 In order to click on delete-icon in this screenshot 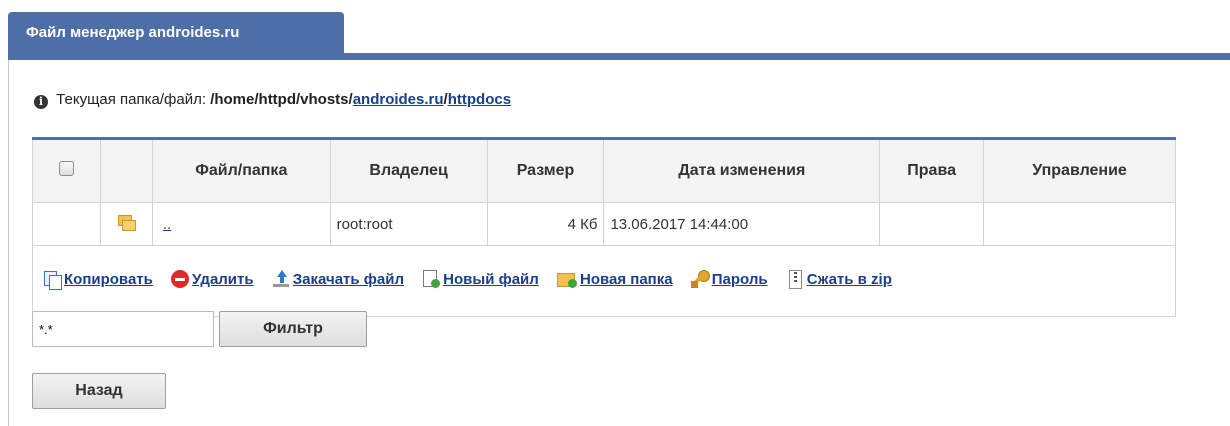, I will do `click(180, 279)`.